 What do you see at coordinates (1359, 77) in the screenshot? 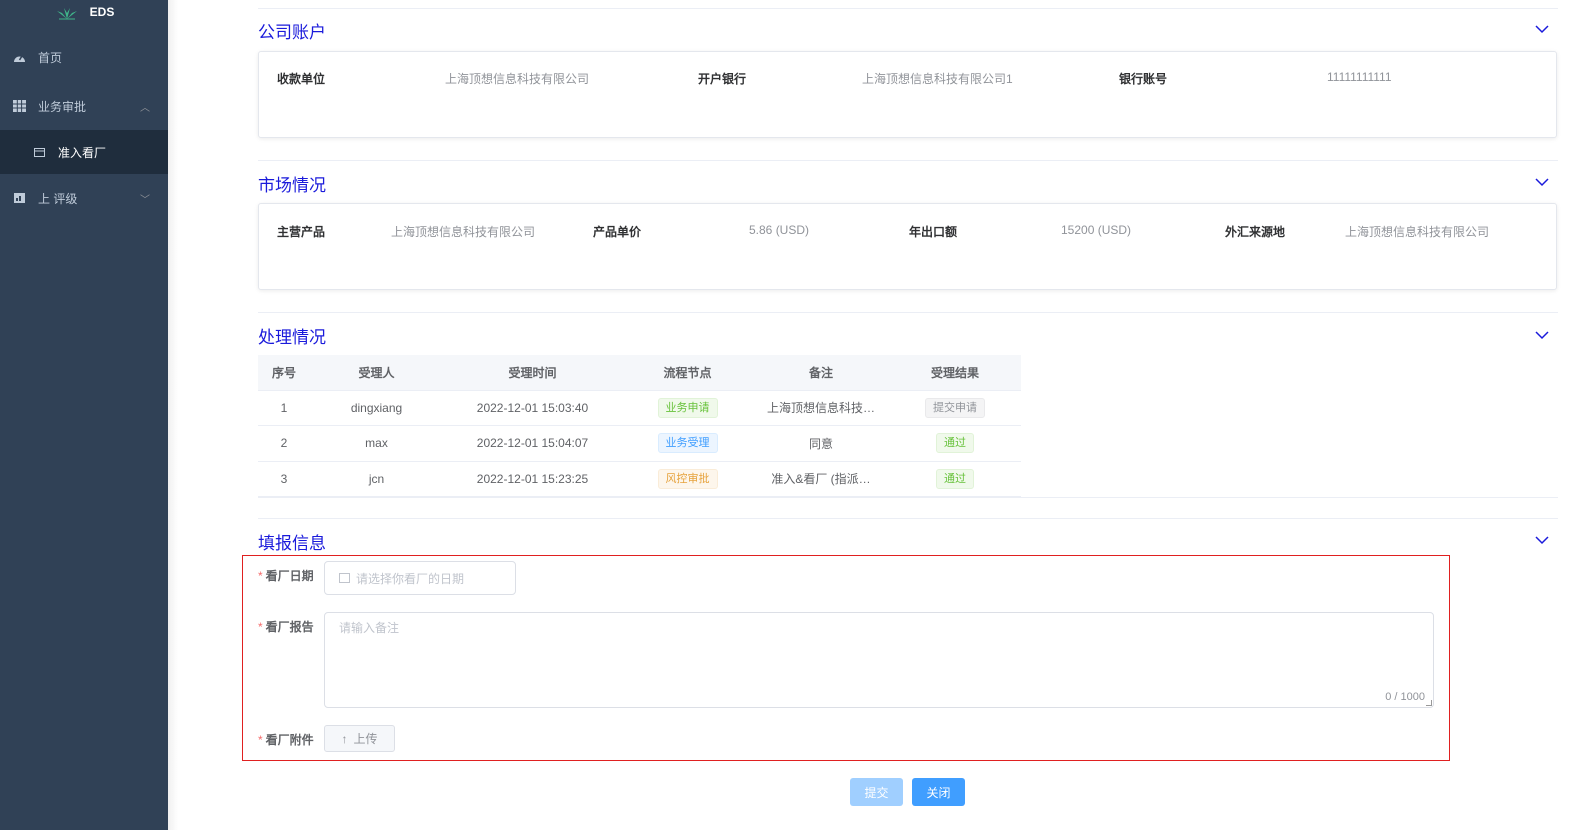
I see `field-value: 11111111111` at bounding box center [1359, 77].